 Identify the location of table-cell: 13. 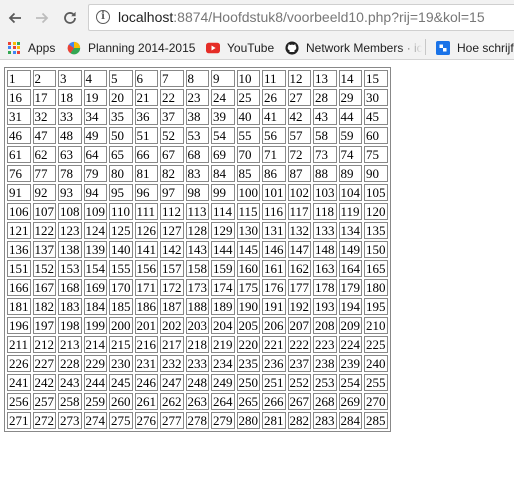
(325, 78).